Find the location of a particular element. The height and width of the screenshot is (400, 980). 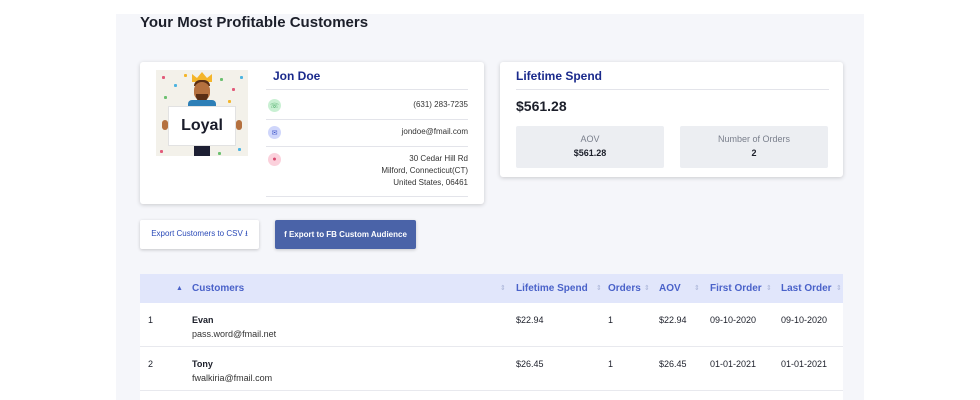

phone-row: ☏ (631) 283-7235 is located at coordinates (367, 107).